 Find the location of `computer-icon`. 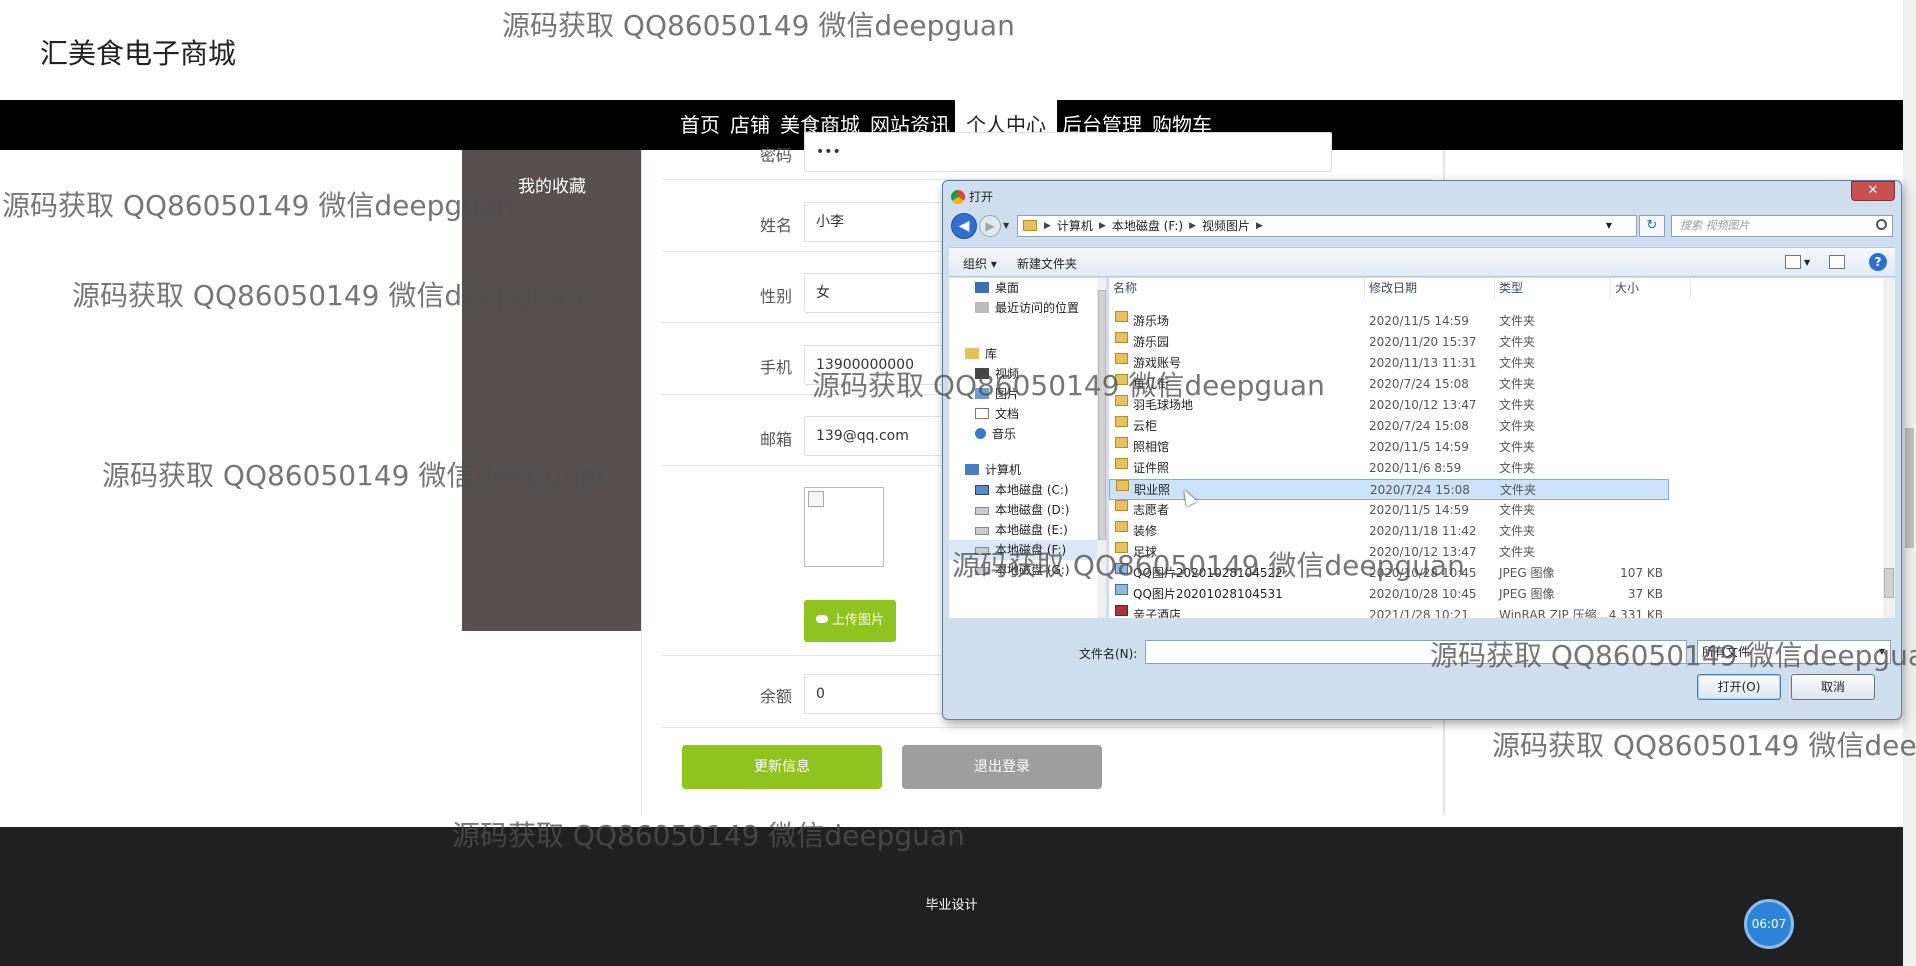

computer-icon is located at coordinates (972, 469).